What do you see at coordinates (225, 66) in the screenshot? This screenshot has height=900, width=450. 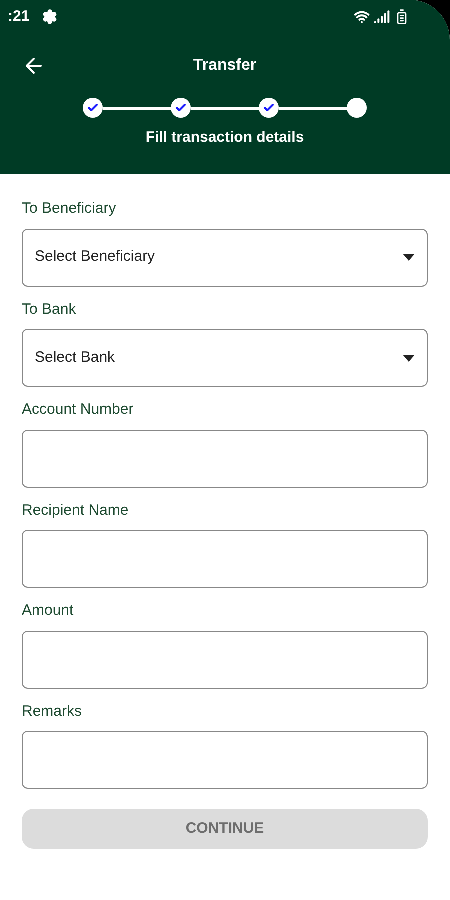 I see `header-title: Transfer` at bounding box center [225, 66].